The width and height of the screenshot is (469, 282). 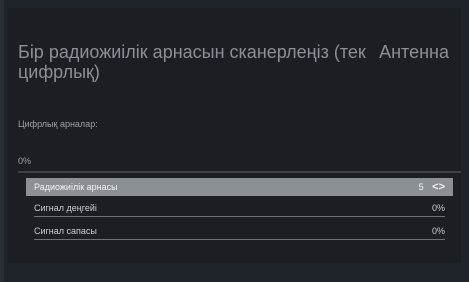 What do you see at coordinates (76, 187) in the screenshot?
I see `rf-channel-label: Радиожиілік арнасы` at bounding box center [76, 187].